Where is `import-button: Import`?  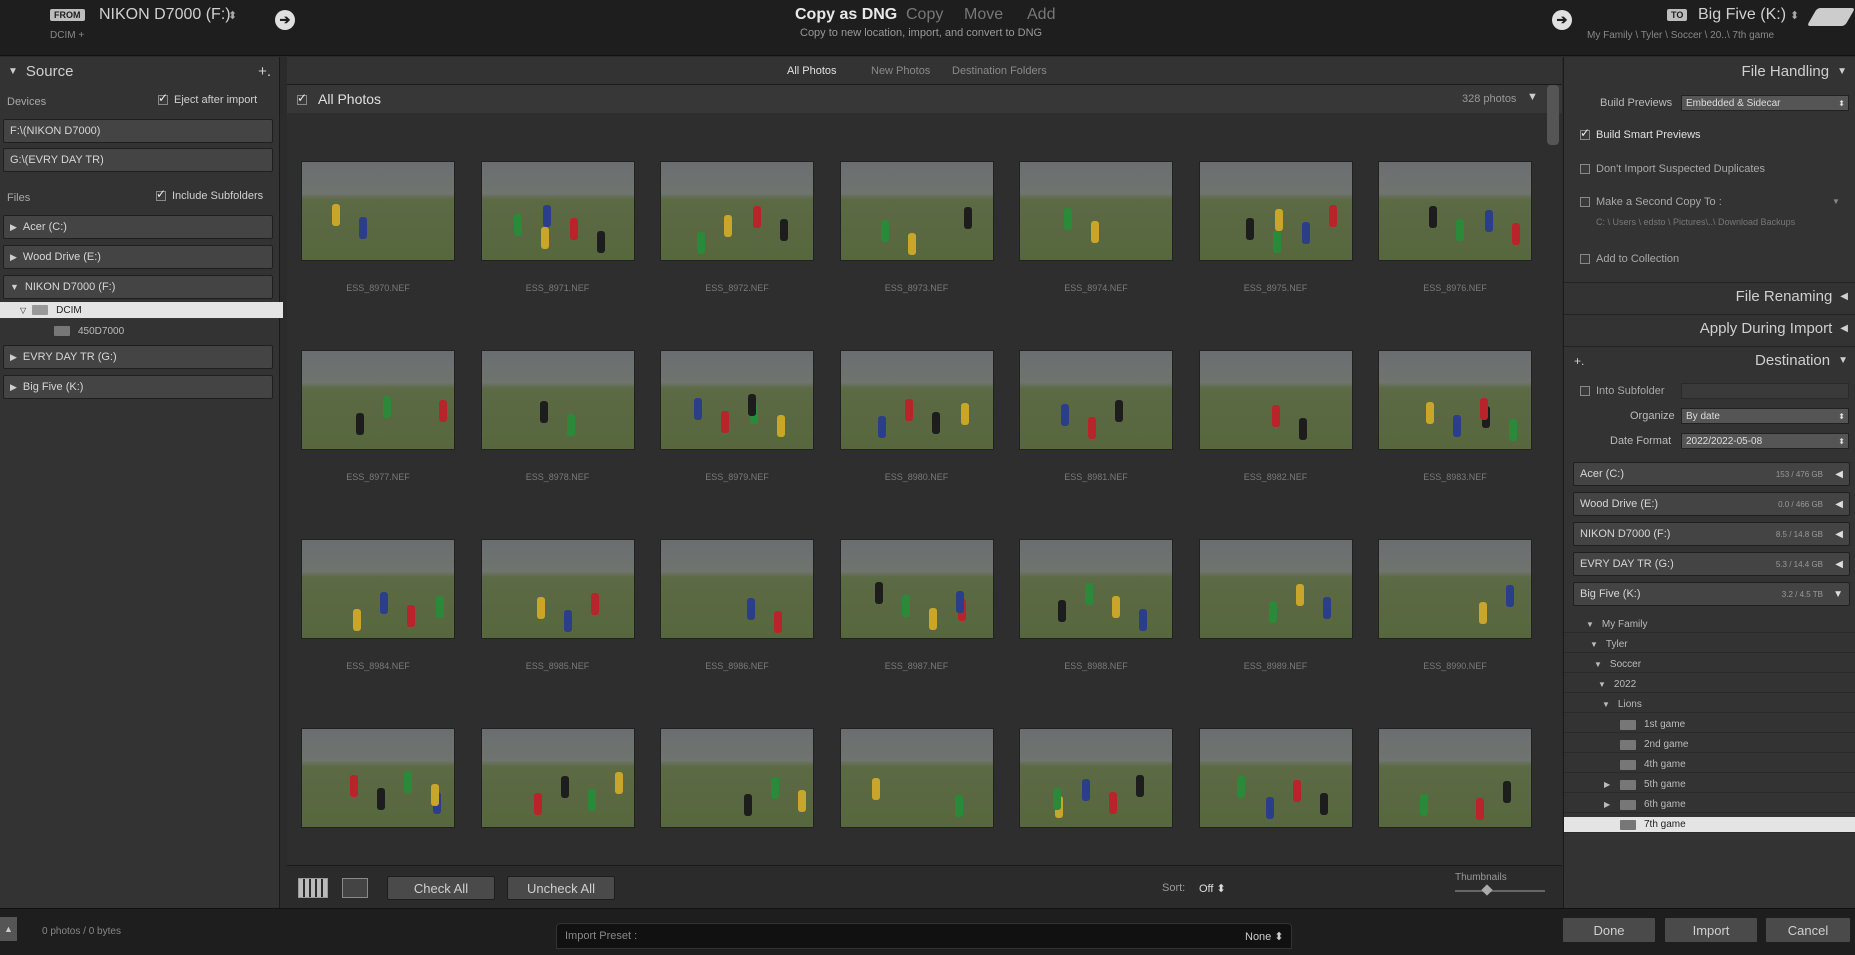 import-button: Import is located at coordinates (1711, 930).